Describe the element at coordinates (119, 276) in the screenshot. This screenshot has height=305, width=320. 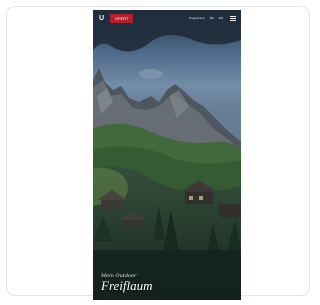
I see `hero-kicker: Mein Outdoor` at that location.